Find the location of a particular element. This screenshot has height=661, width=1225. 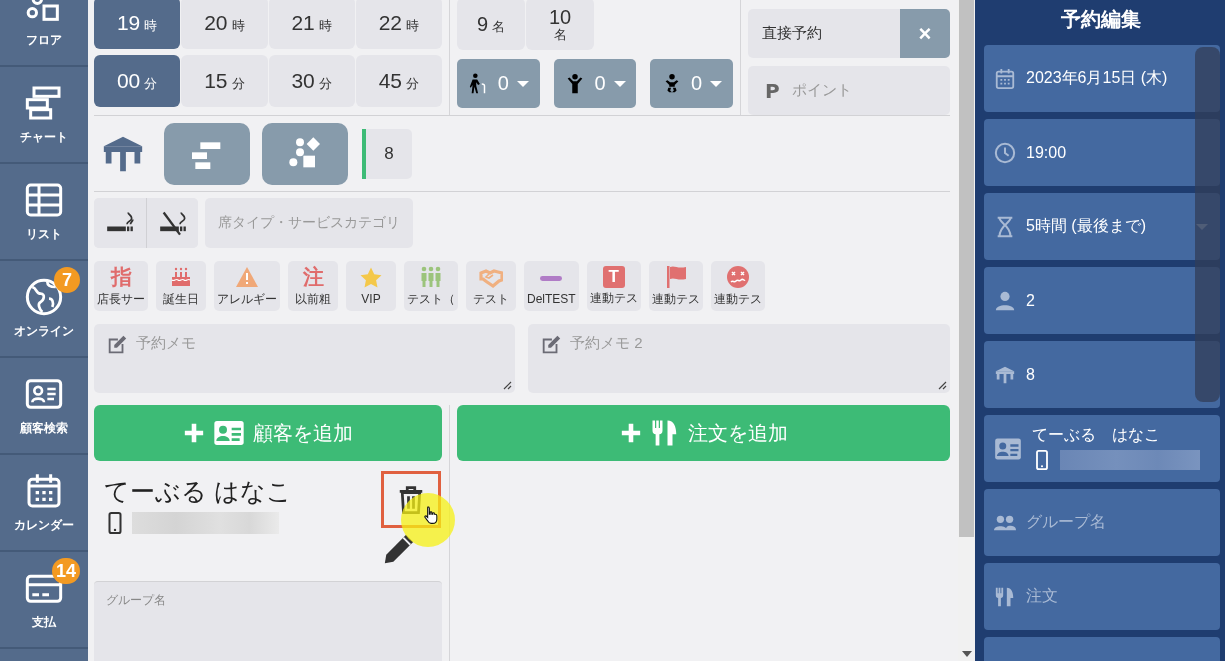

fork-knife-icon is located at coordinates (1005, 596).